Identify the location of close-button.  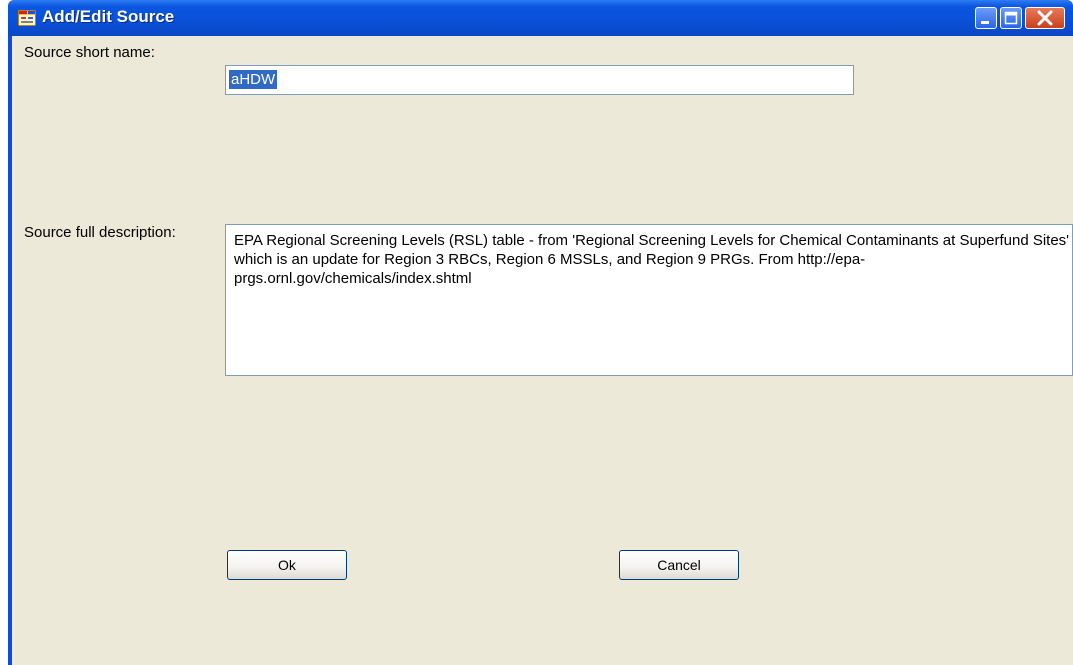
(1045, 18).